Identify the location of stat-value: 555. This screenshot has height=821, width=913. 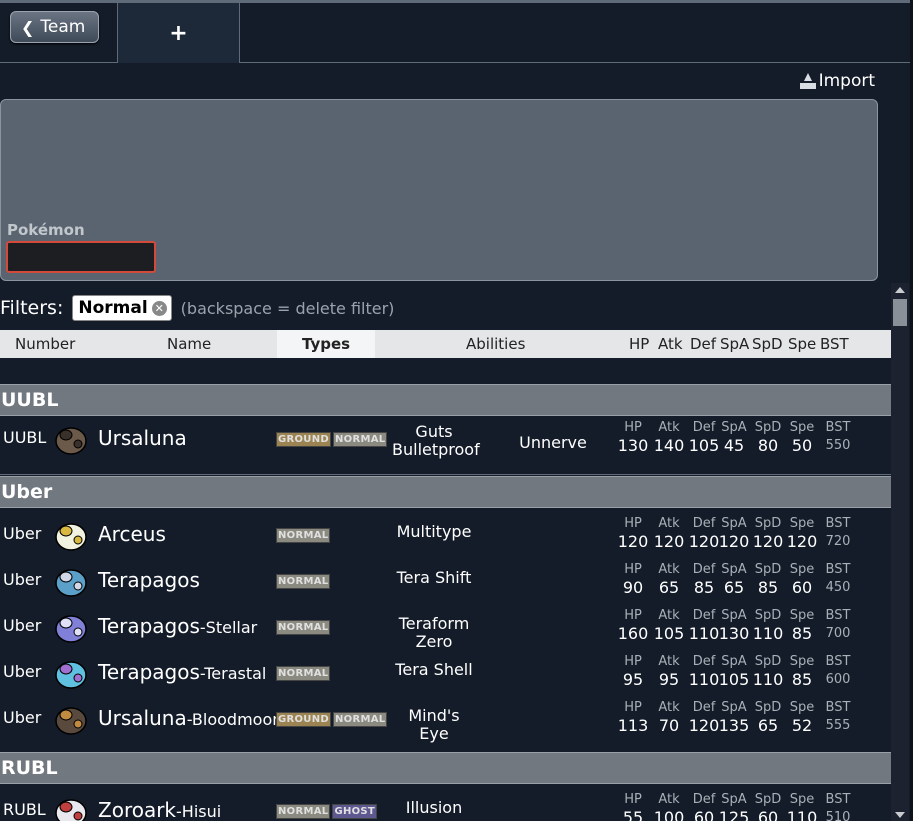
(838, 725).